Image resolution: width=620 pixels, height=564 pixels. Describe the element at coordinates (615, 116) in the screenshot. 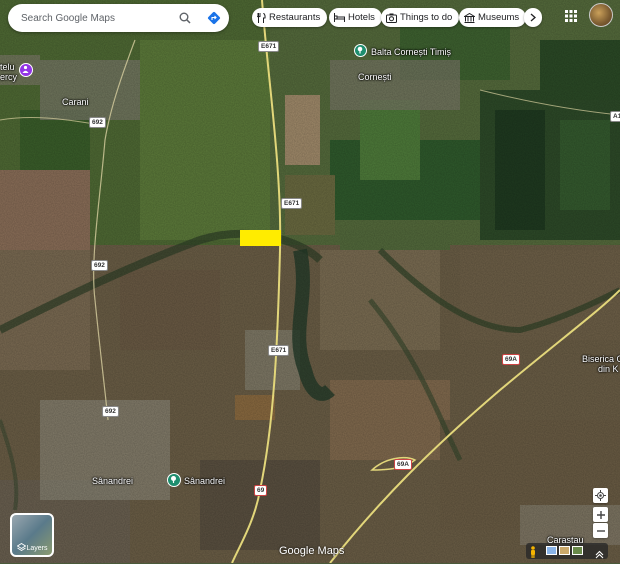

I see `road-shield-a1: A1` at that location.